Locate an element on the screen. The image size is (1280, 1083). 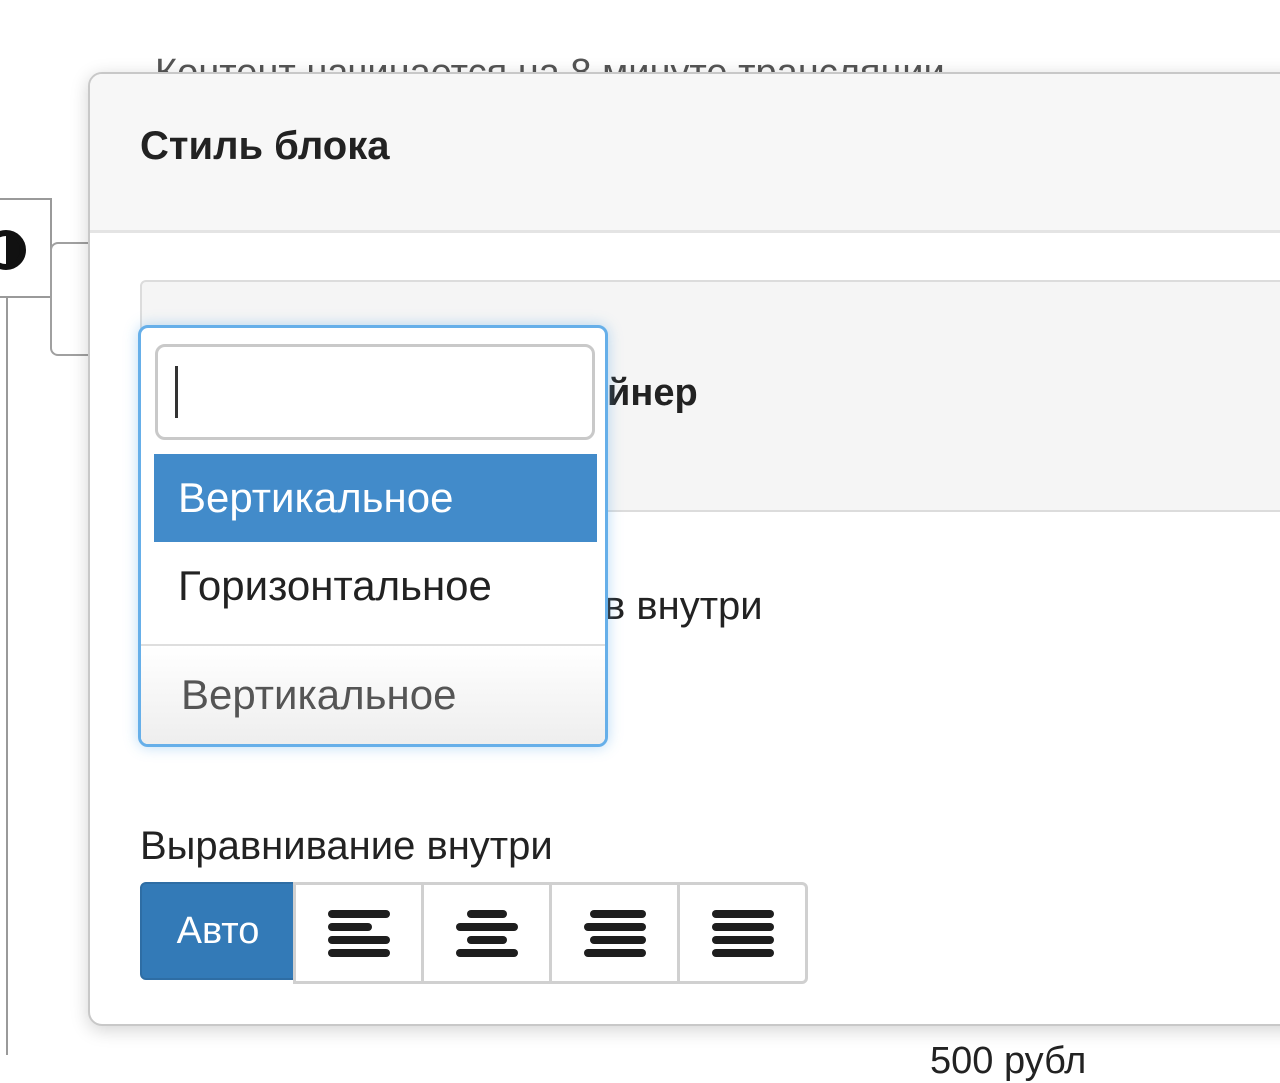
align-justify-icon is located at coordinates (742, 933).